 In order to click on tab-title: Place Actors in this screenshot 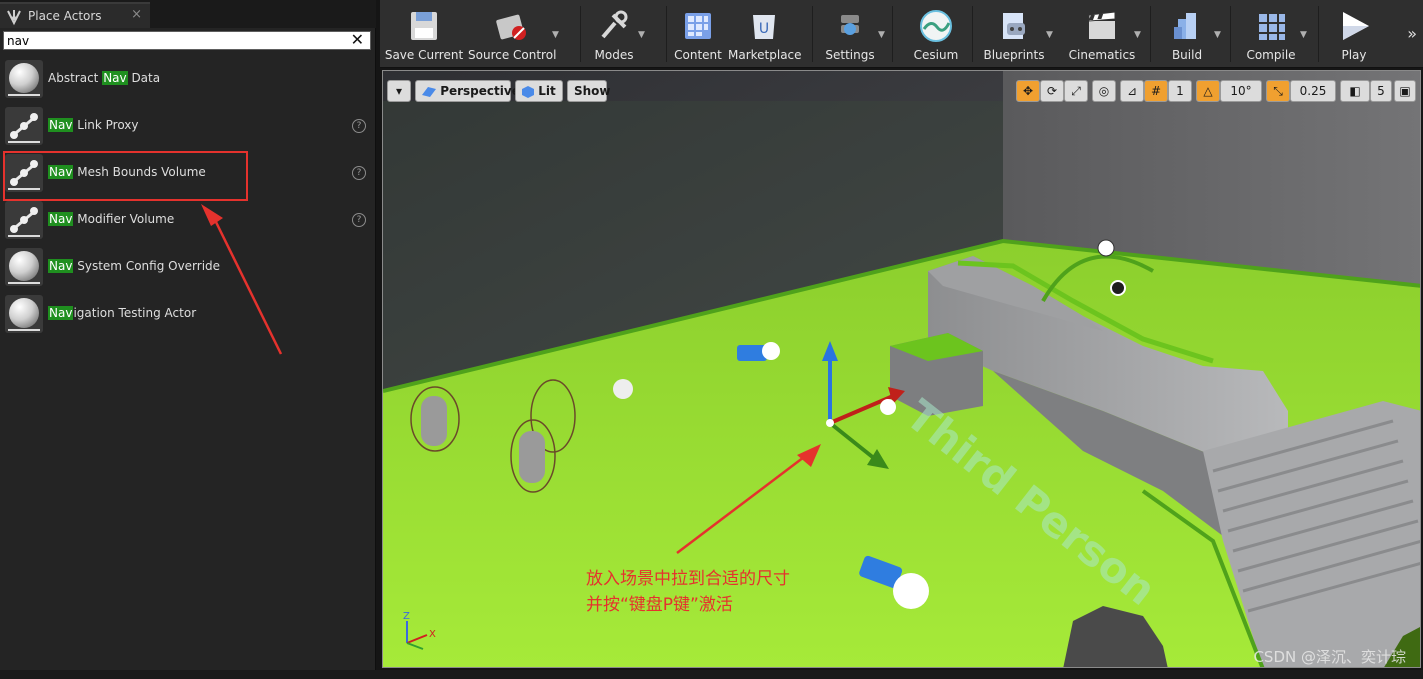, I will do `click(65, 16)`.